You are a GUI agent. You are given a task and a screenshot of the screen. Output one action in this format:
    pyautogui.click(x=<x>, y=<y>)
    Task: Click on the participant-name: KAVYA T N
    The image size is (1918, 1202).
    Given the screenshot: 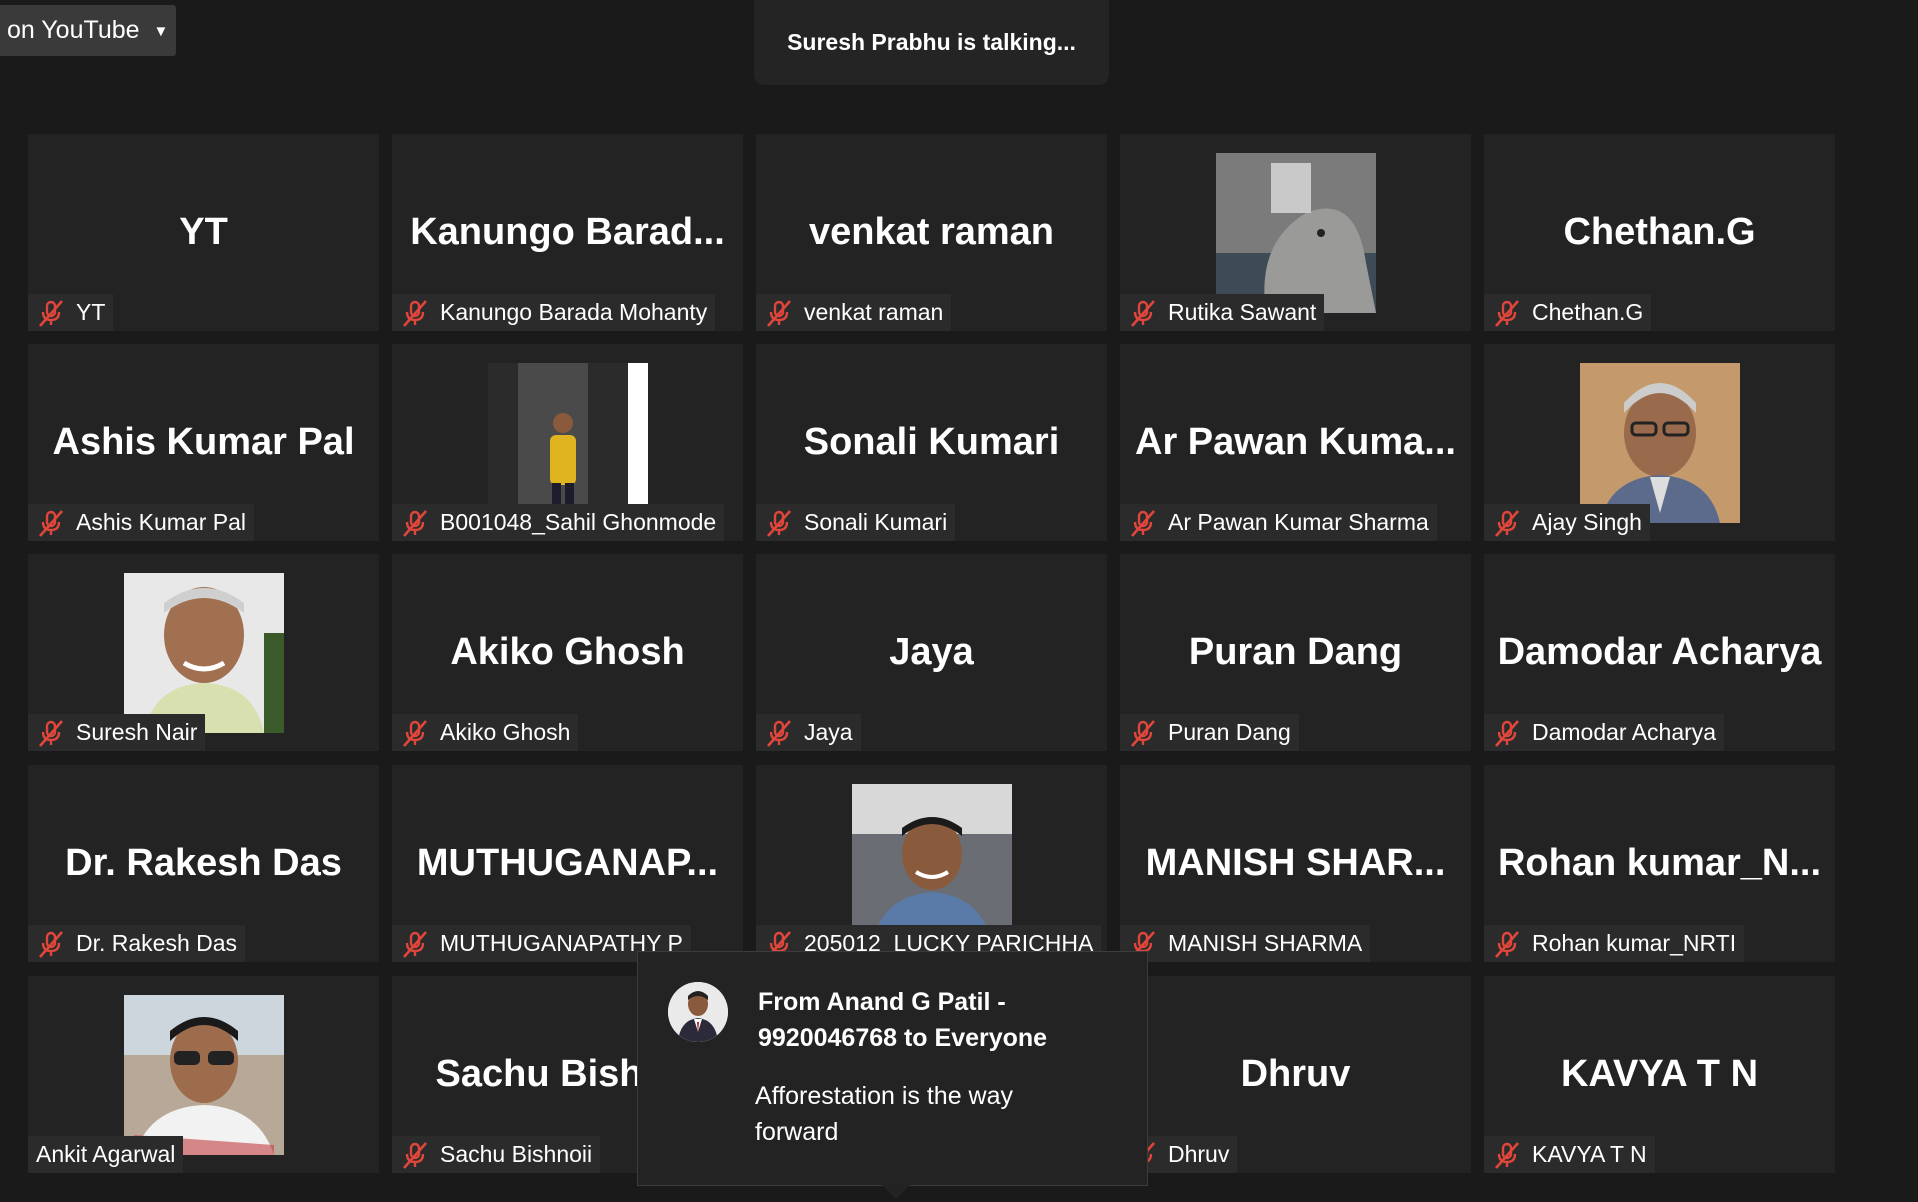 What is the action you would take?
    pyautogui.click(x=1589, y=1154)
    